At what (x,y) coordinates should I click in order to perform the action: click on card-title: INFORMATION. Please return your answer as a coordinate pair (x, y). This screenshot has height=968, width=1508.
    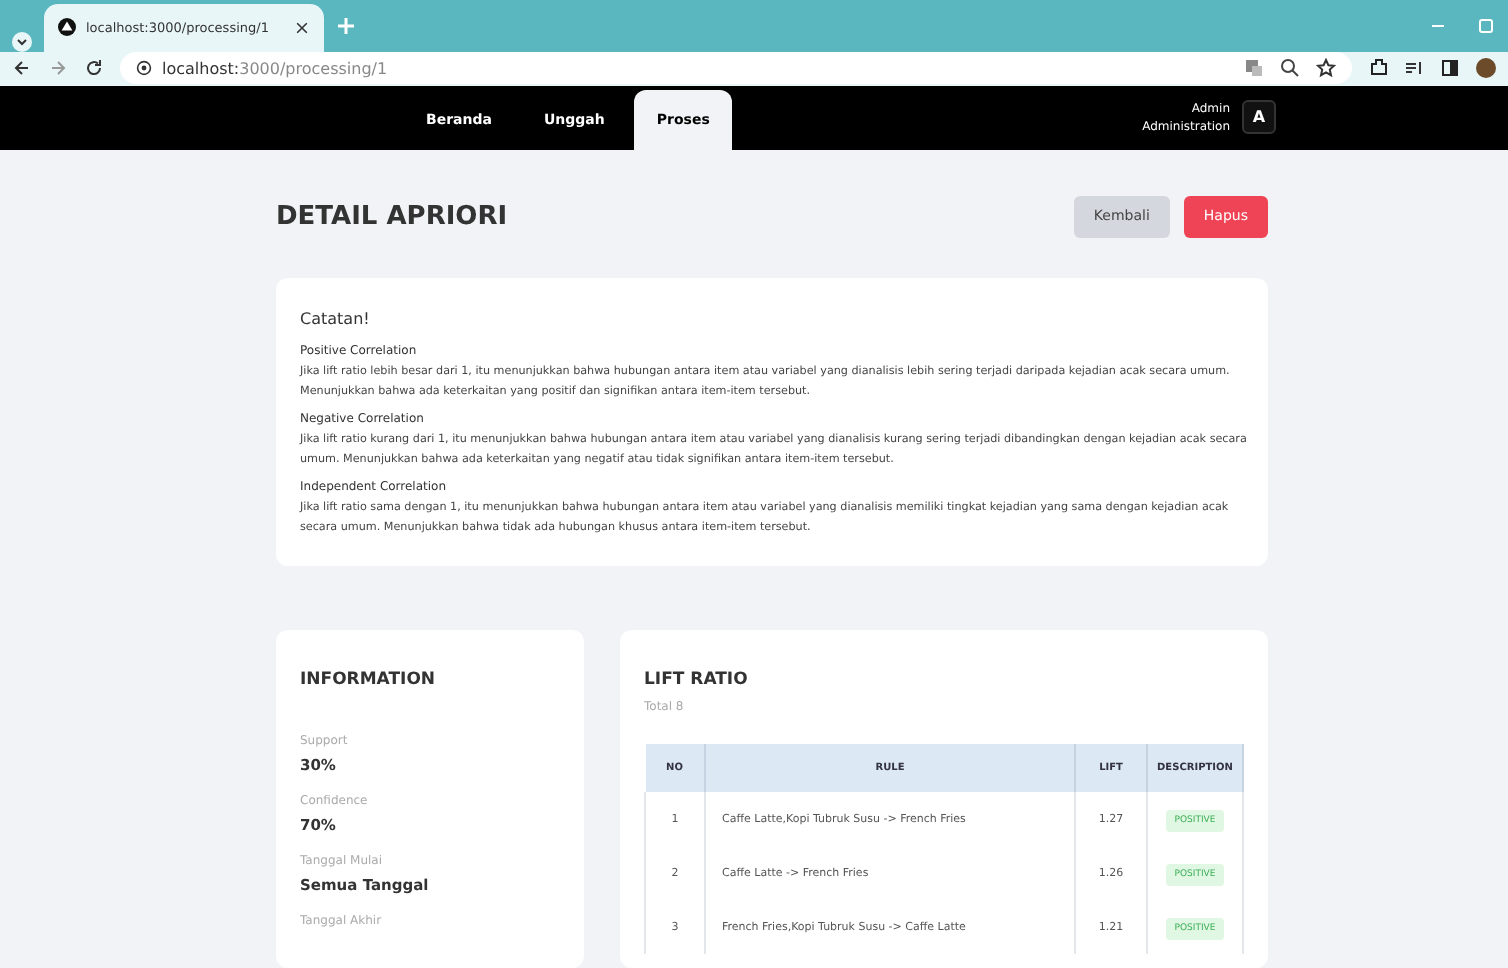
    Looking at the image, I should click on (369, 680).